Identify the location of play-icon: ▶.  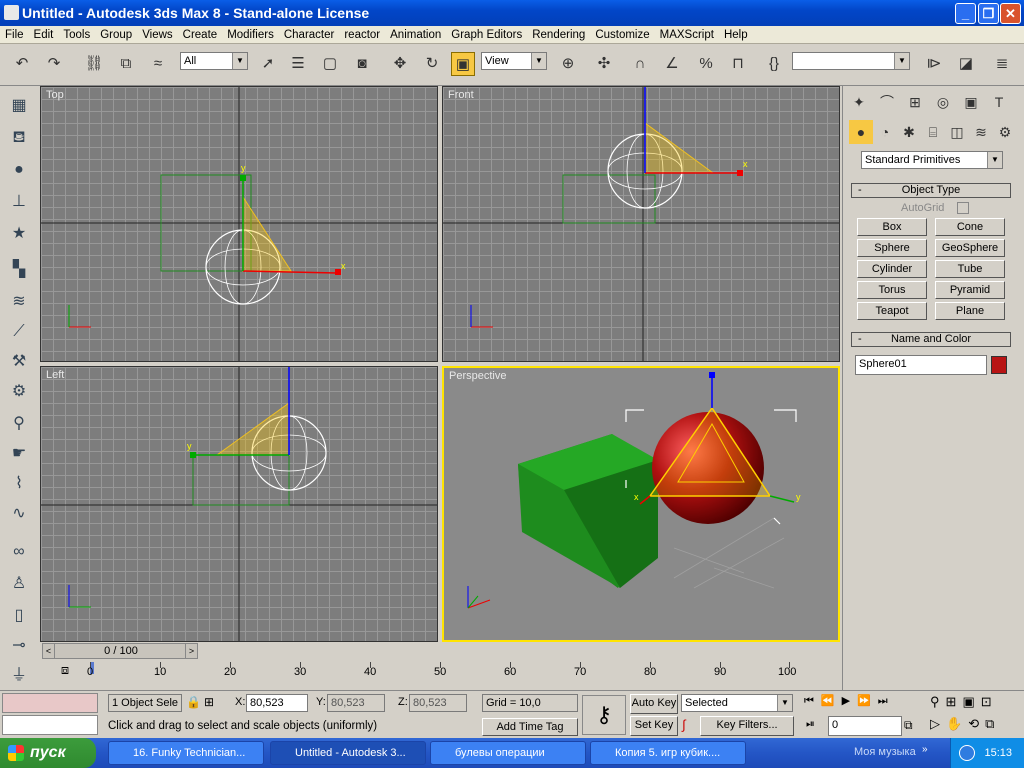
(849, 701).